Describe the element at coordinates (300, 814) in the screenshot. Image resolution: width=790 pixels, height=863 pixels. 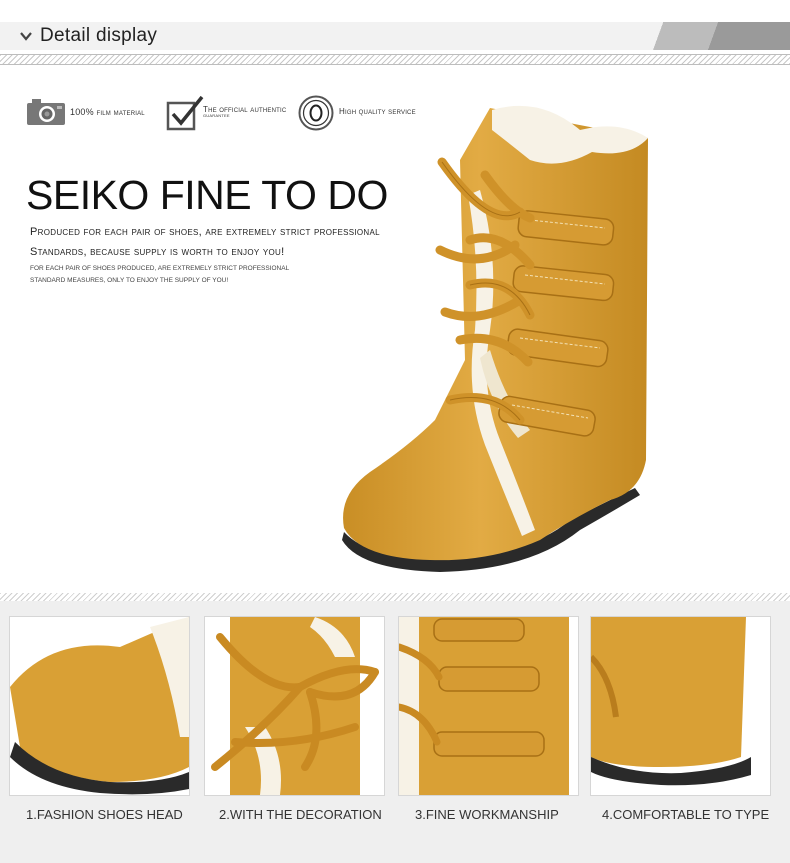
I see `caption-2: 2.WITH THE DECORATION` at that location.